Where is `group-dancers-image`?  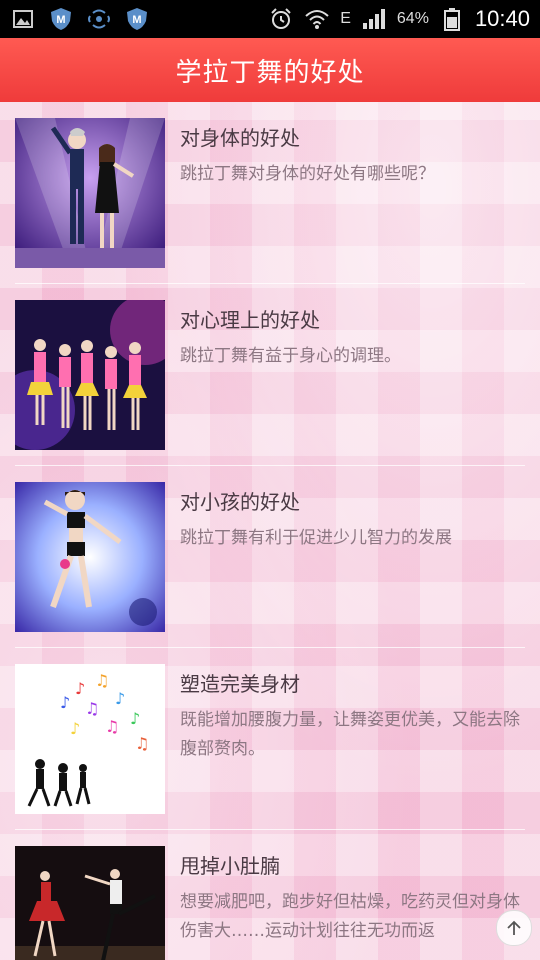
group-dancers-image is located at coordinates (90, 375).